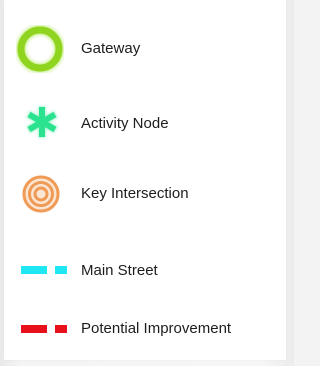 The width and height of the screenshot is (320, 366). Describe the element at coordinates (111, 48) in the screenshot. I see `legend-label-gateway: Gateway` at that location.